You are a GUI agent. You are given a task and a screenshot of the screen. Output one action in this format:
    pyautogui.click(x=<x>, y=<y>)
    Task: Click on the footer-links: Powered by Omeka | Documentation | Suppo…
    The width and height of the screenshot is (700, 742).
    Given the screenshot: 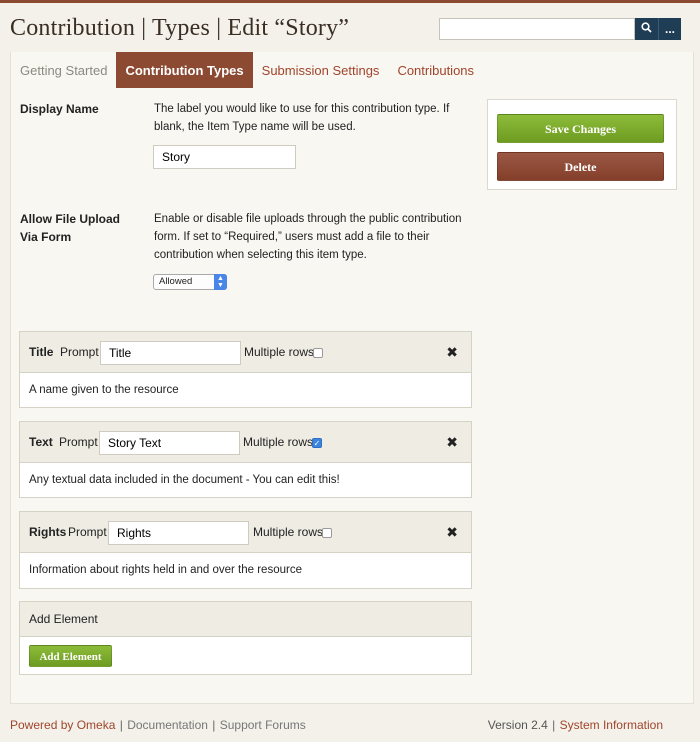 What is the action you would take?
    pyautogui.click(x=158, y=725)
    